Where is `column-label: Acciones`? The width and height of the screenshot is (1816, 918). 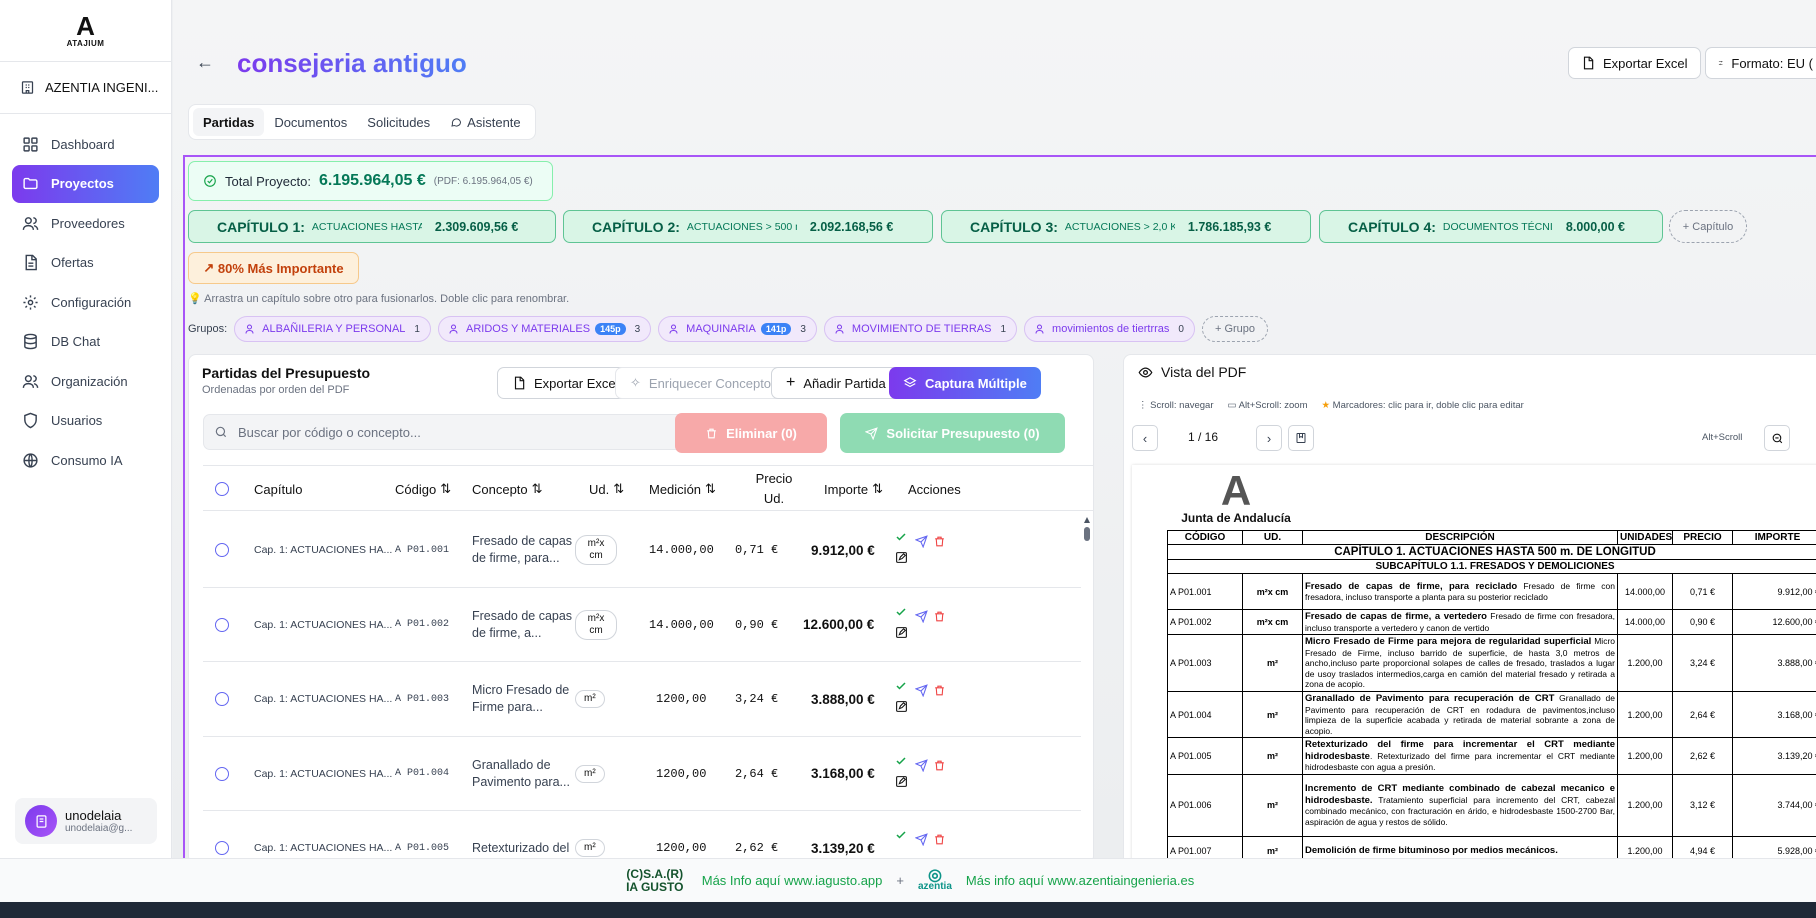 column-label: Acciones is located at coordinates (934, 489).